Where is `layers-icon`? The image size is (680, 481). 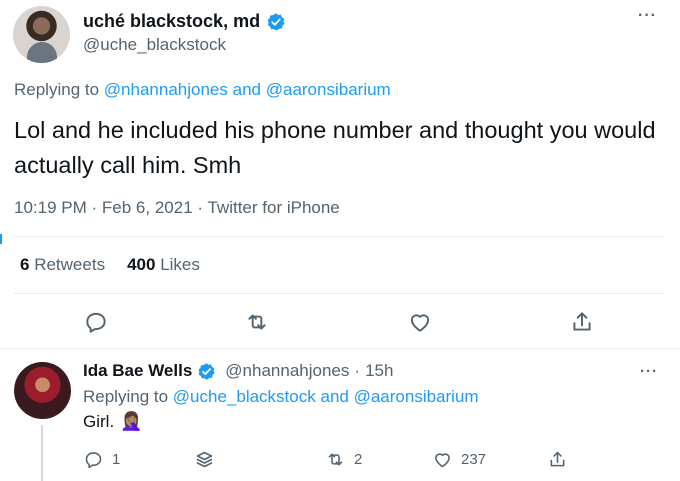 layers-icon is located at coordinates (204, 459).